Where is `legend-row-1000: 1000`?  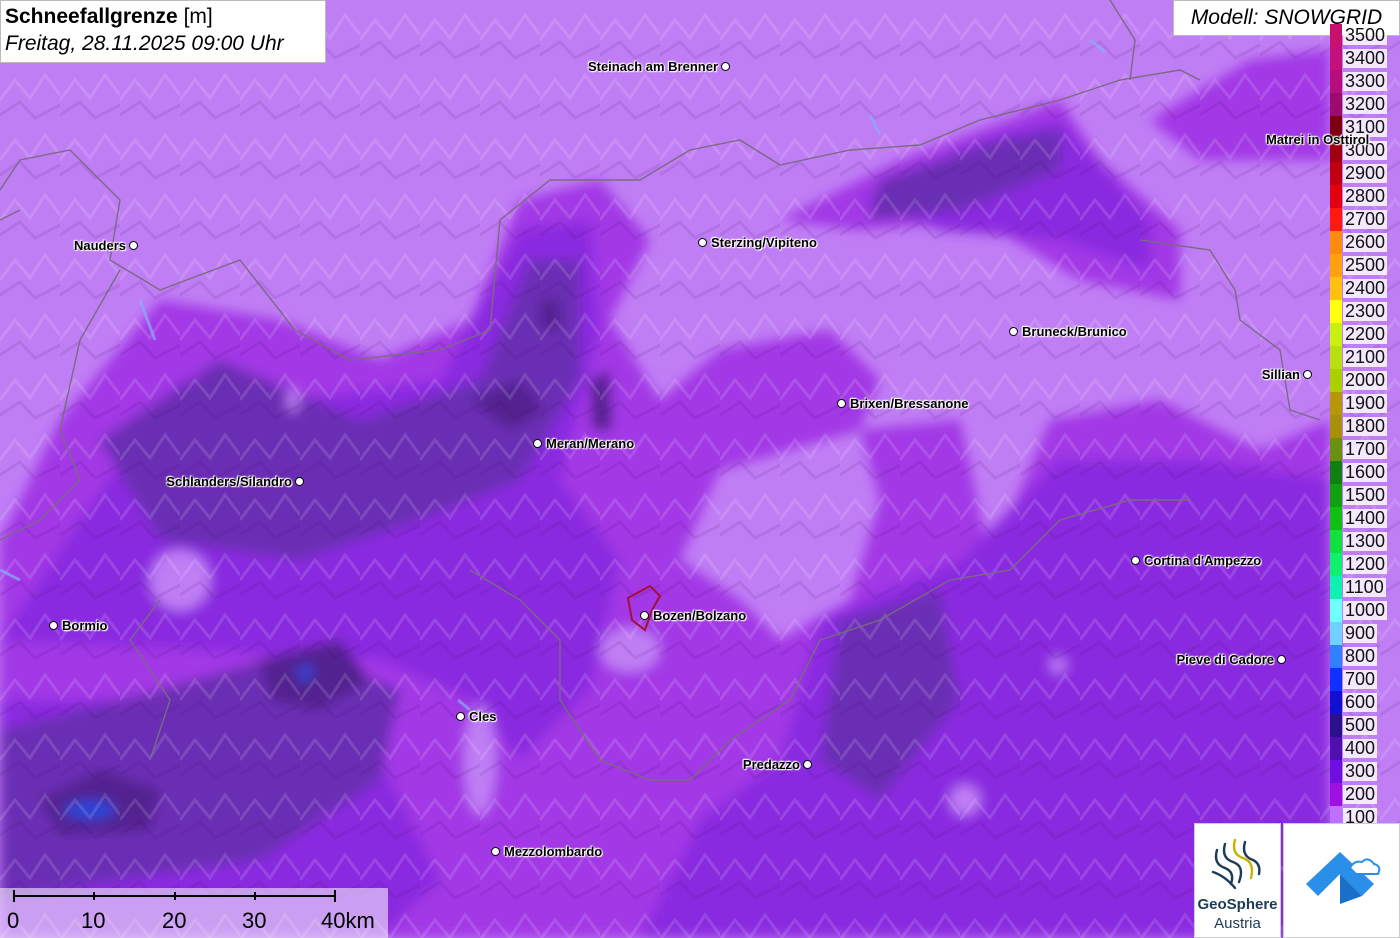 legend-row-1000: 1000 is located at coordinates (1365, 610).